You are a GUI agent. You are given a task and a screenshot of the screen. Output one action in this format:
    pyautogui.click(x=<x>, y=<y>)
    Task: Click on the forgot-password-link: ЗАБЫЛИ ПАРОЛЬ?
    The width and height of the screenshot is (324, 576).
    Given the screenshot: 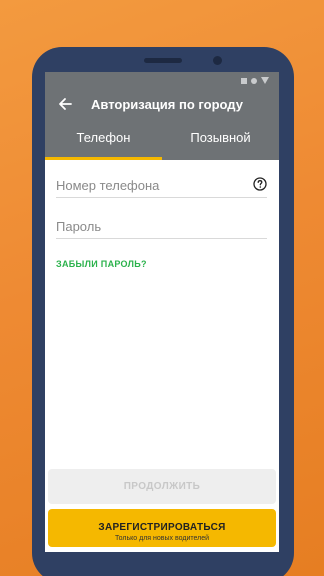 What is the action you would take?
    pyautogui.click(x=101, y=264)
    